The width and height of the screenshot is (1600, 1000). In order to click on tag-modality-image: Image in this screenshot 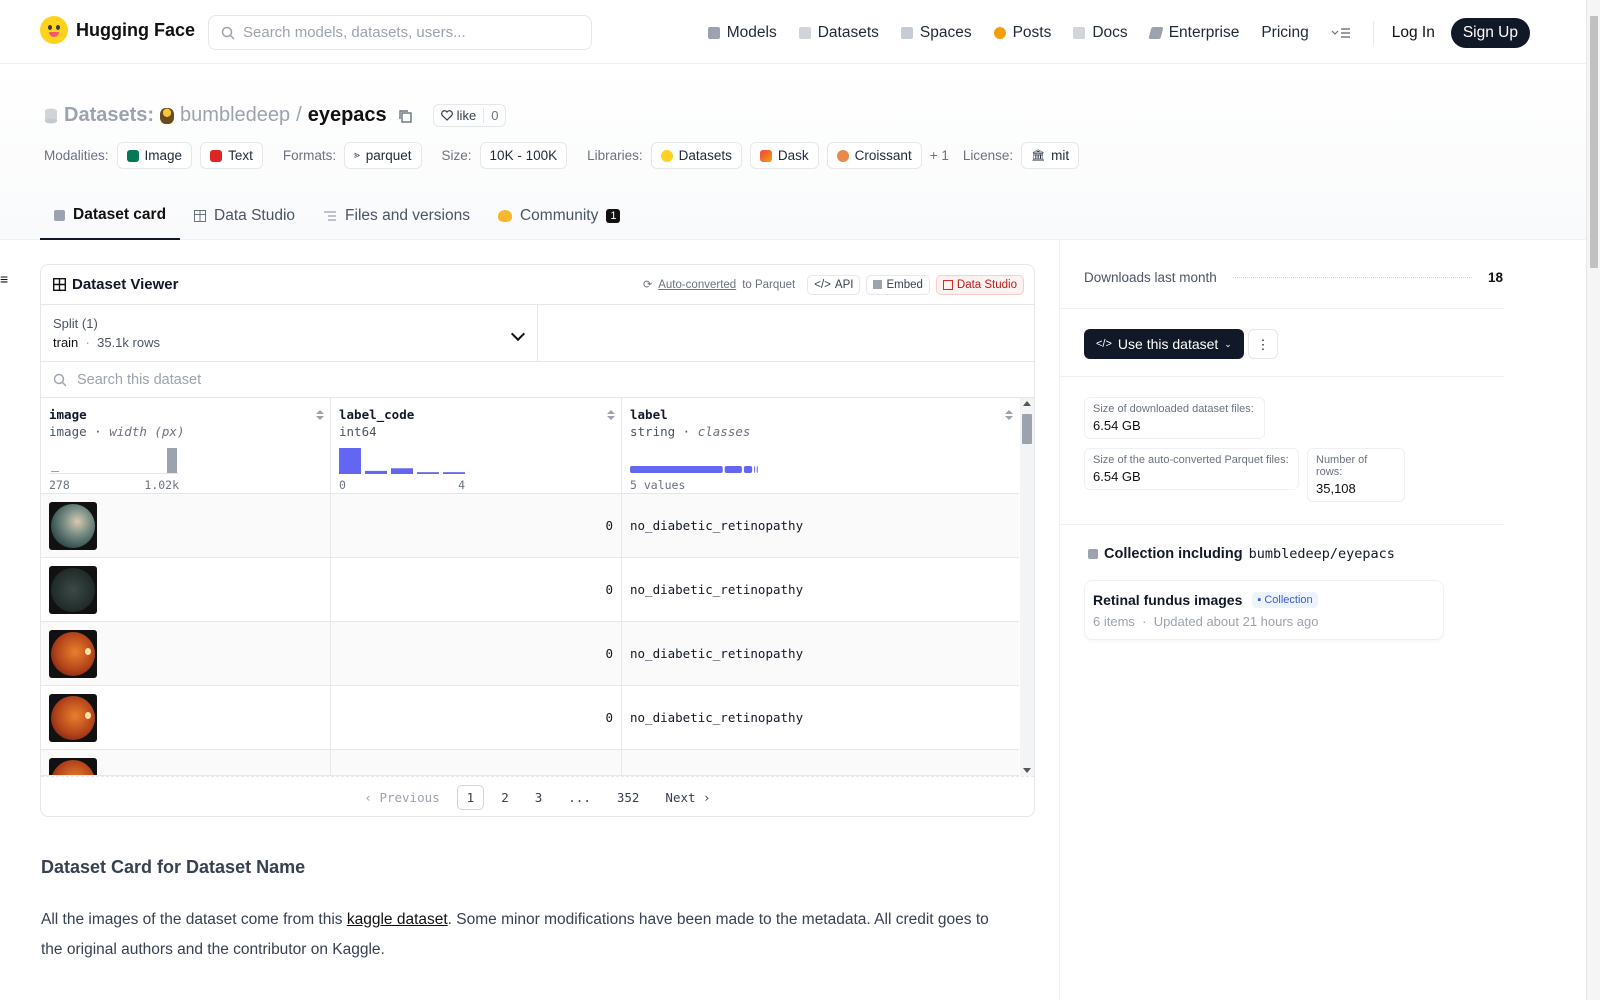, I will do `click(154, 155)`.